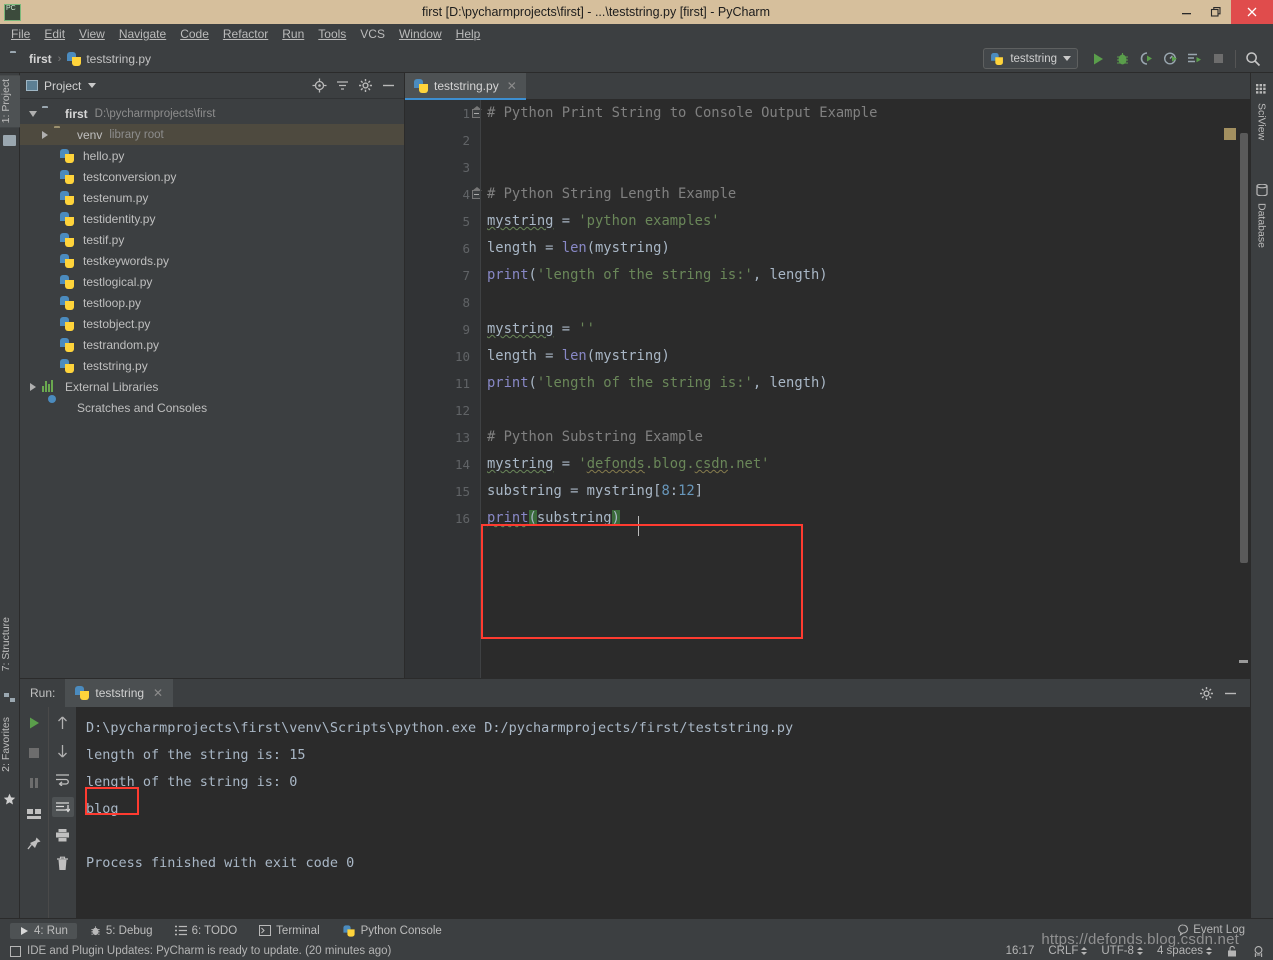  Describe the element at coordinates (1184, 951) in the screenshot. I see `status-indent: 4 spaces` at that location.